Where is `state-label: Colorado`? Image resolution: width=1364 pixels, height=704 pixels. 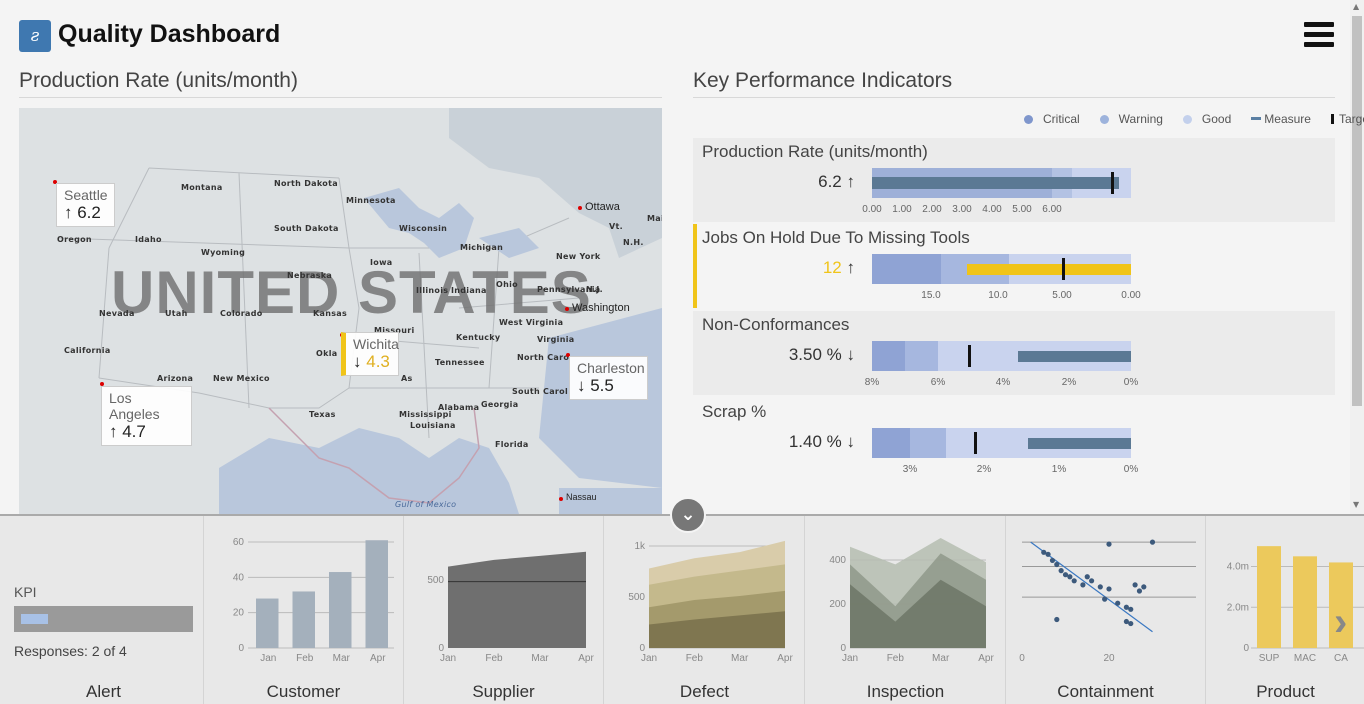 state-label: Colorado is located at coordinates (241, 313).